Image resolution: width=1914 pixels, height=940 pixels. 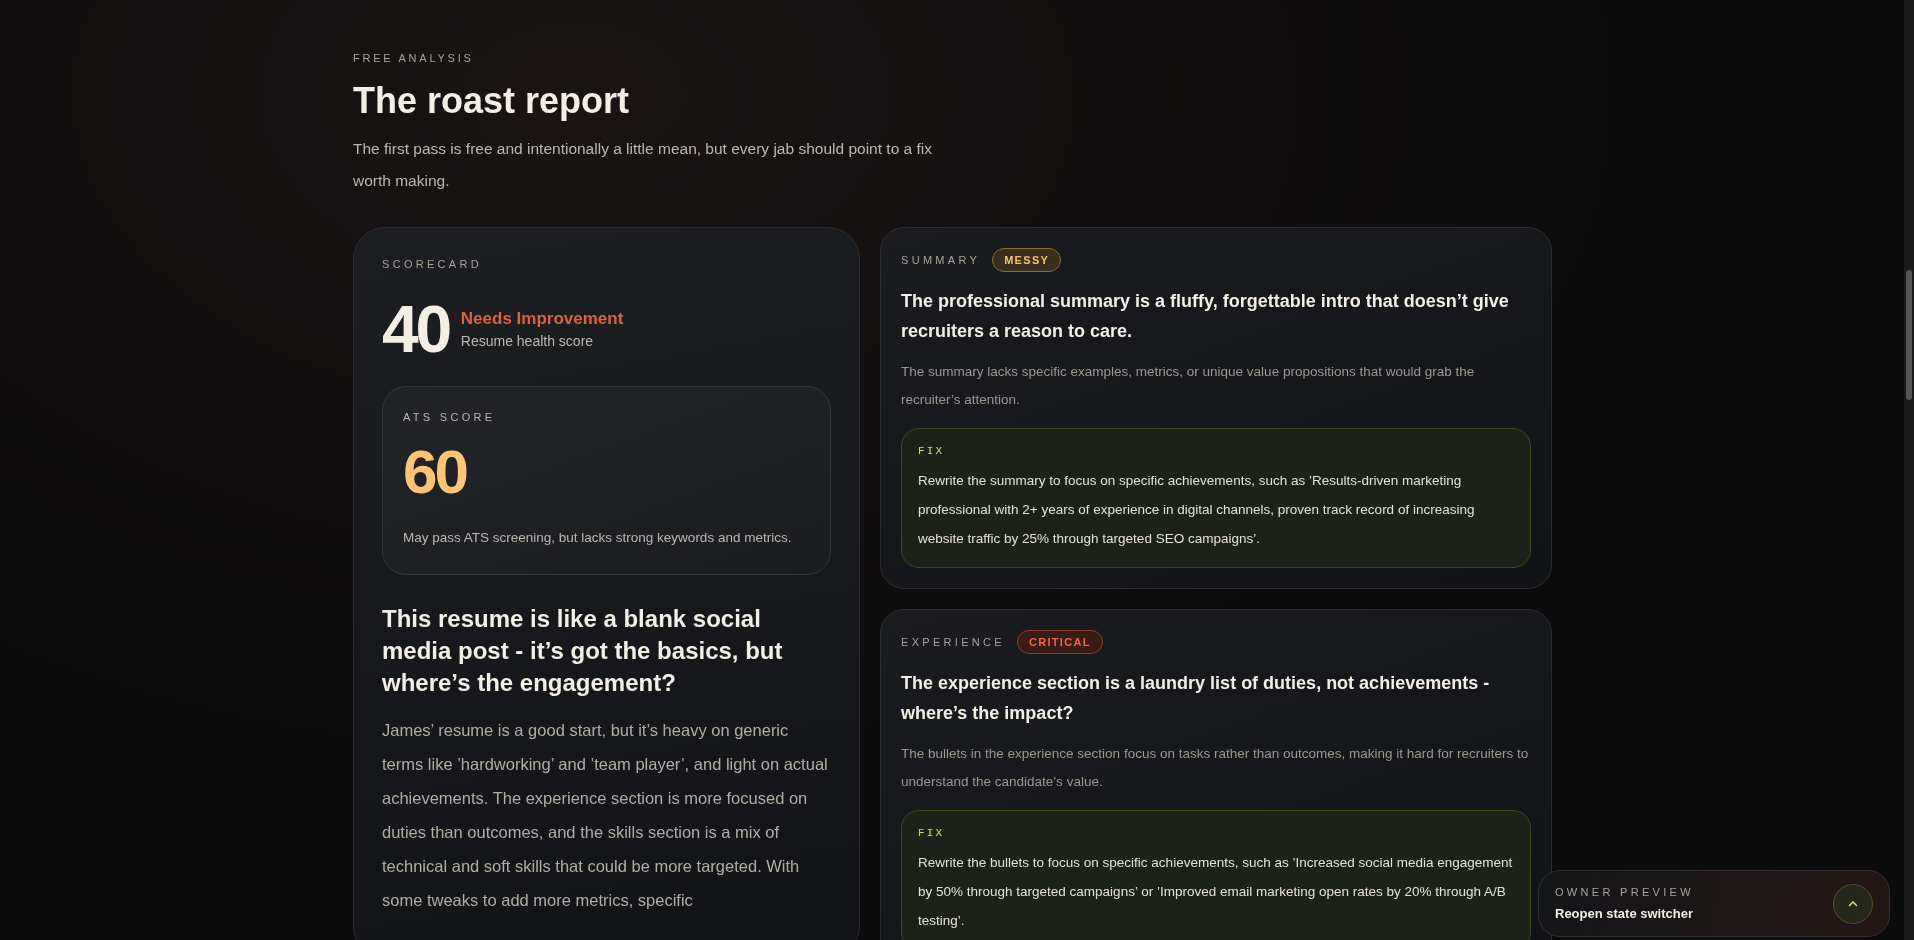 I want to click on section-title: The experience section is a laundry list of duties, not achievements - where’s the impact?, so click(x=1196, y=698).